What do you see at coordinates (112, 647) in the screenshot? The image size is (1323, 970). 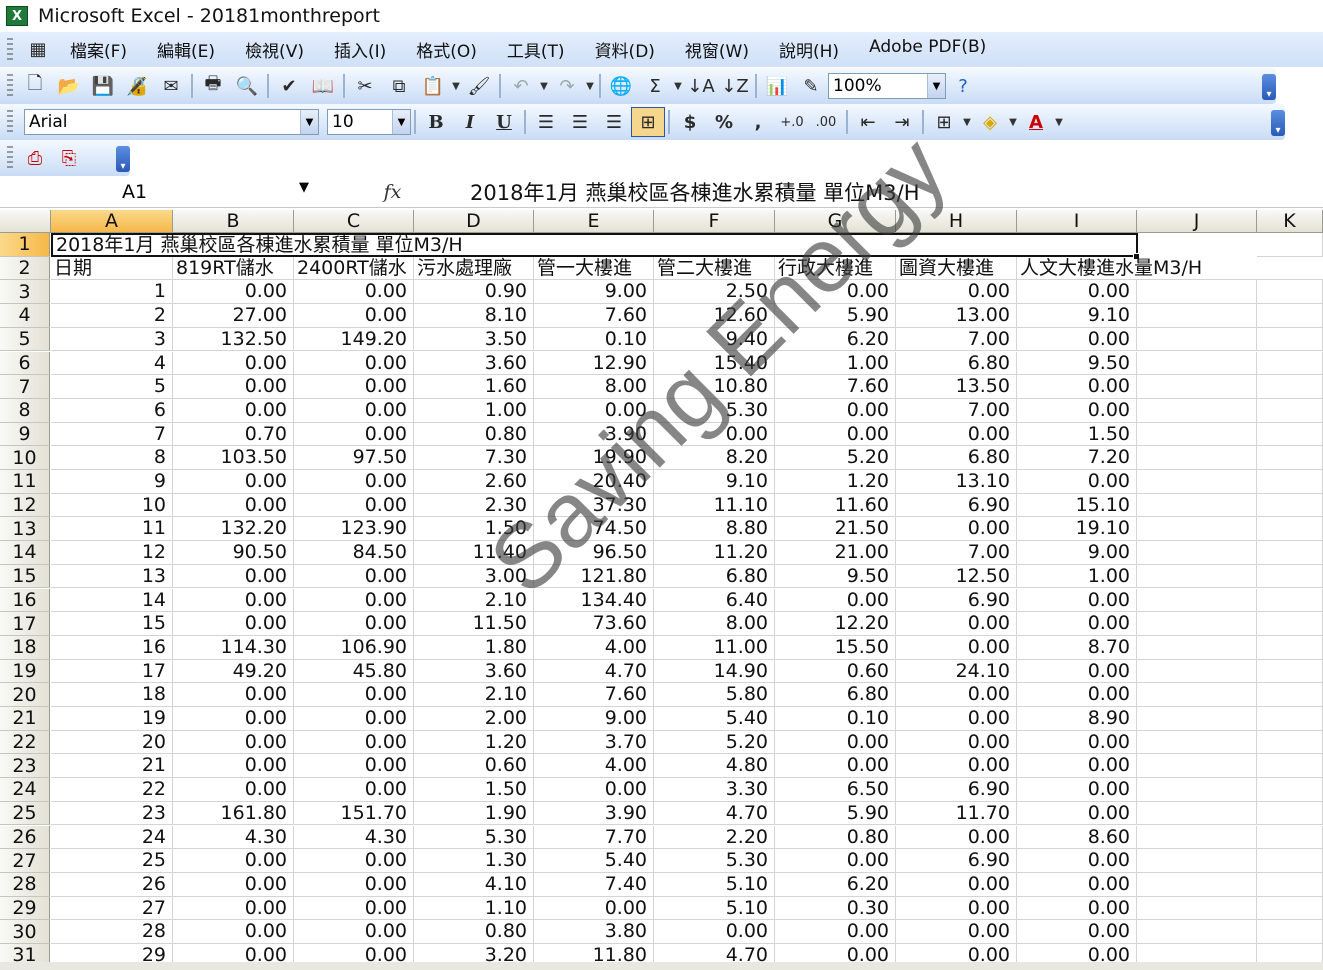 I see `table-cell: 16` at bounding box center [112, 647].